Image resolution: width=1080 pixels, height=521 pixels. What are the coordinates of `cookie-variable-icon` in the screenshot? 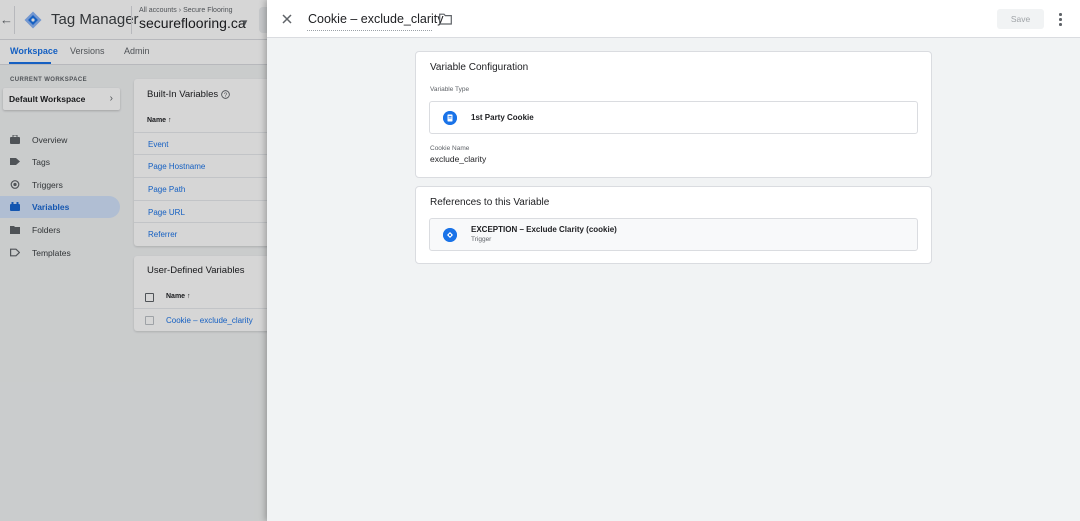 It's located at (450, 118).